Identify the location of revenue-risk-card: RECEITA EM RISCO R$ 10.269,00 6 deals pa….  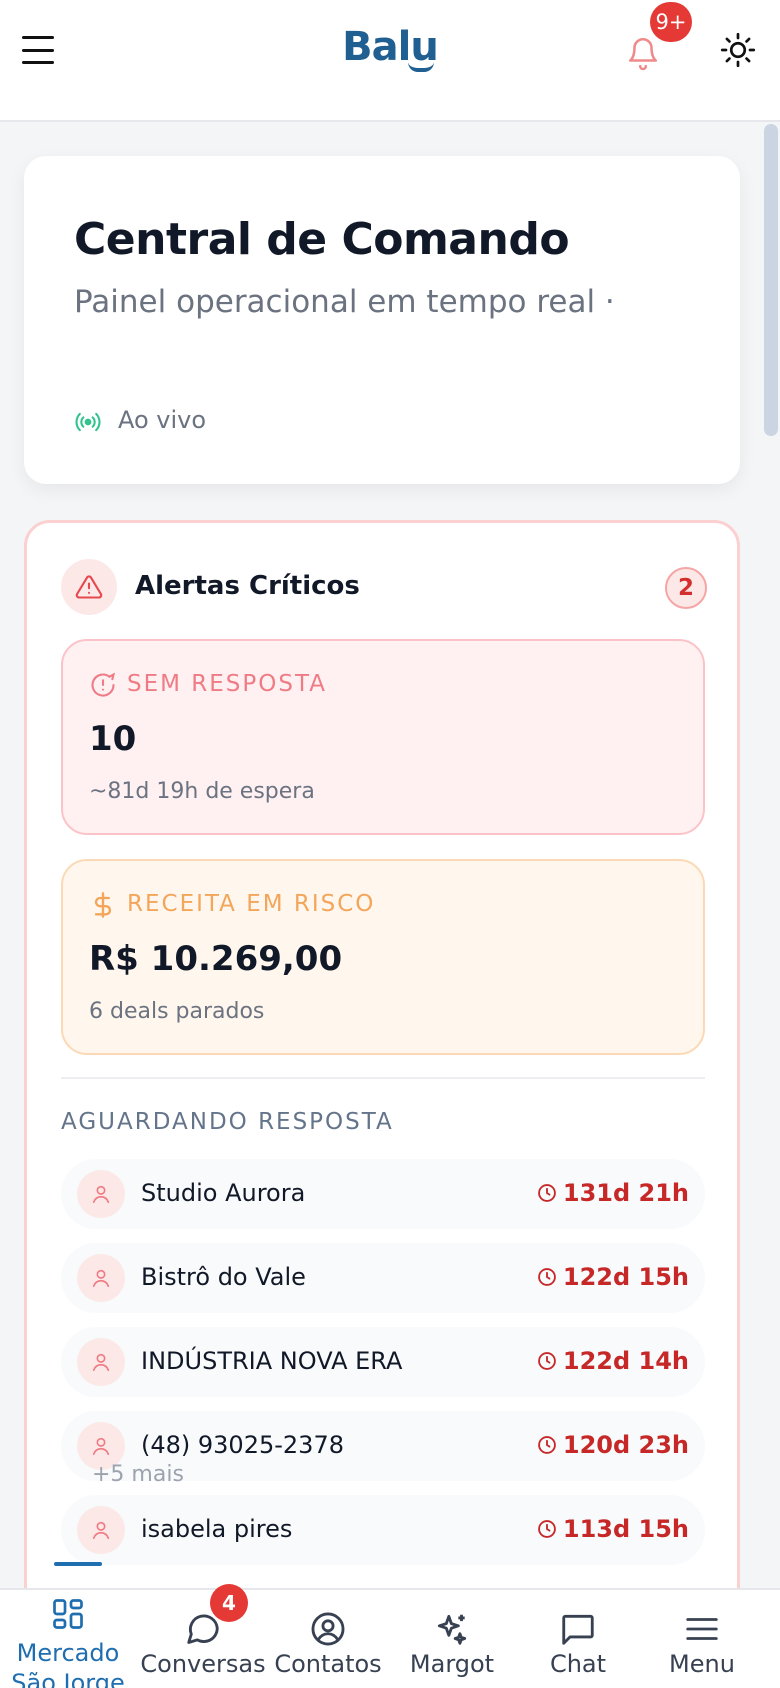
(383, 957).